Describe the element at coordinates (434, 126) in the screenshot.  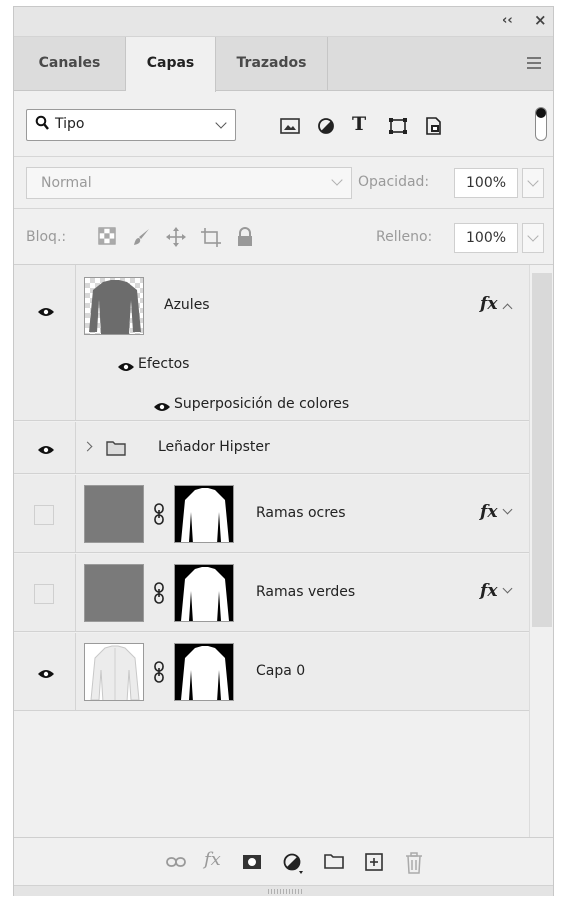
I see `smart-object-filter-icon` at that location.